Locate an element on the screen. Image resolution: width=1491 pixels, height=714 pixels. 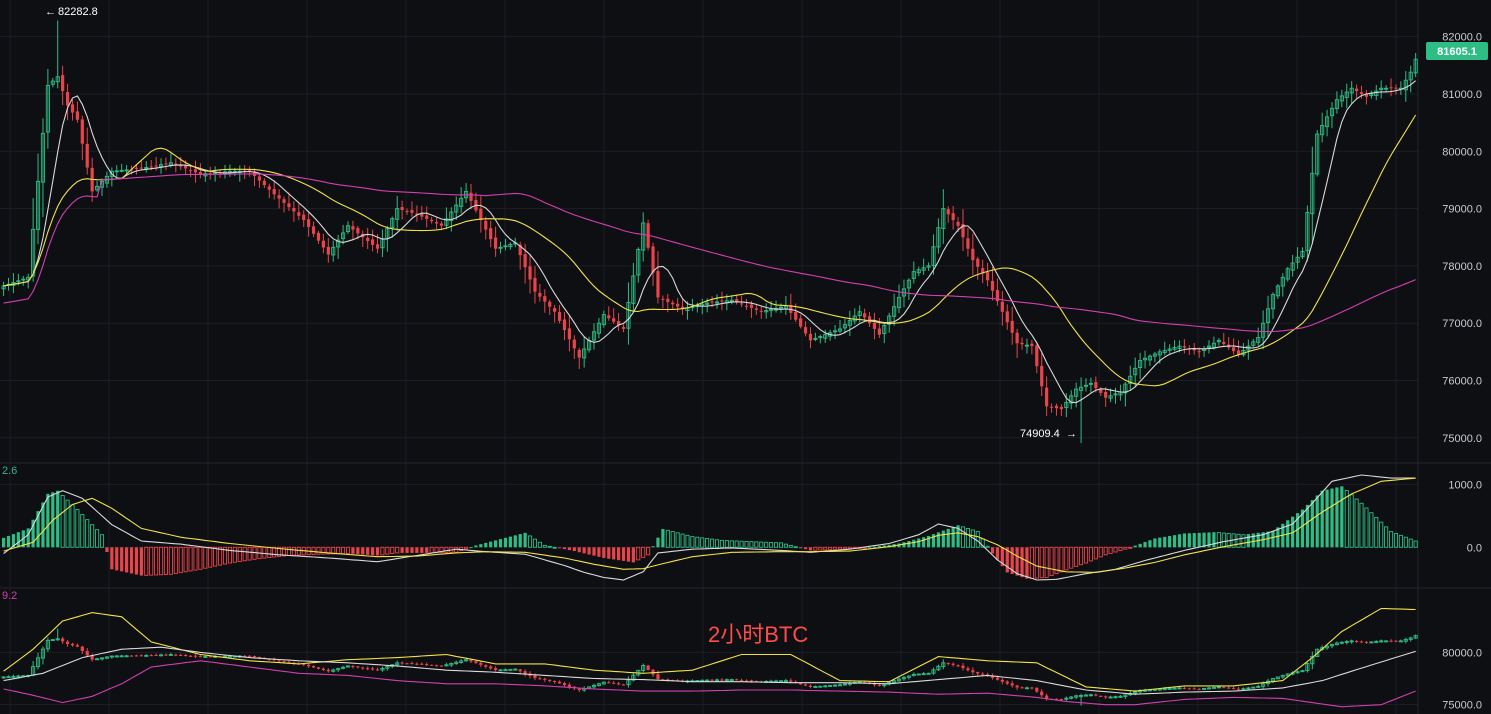
price-tick-label: 79000.0 is located at coordinates (1462, 210).